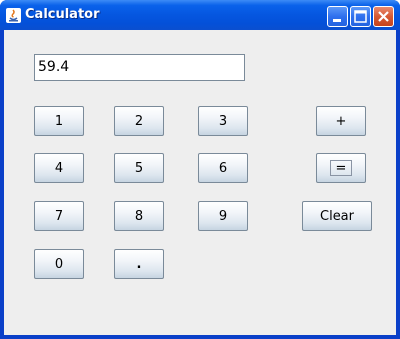  I want to click on decimal-point-label: ., so click(139, 264).